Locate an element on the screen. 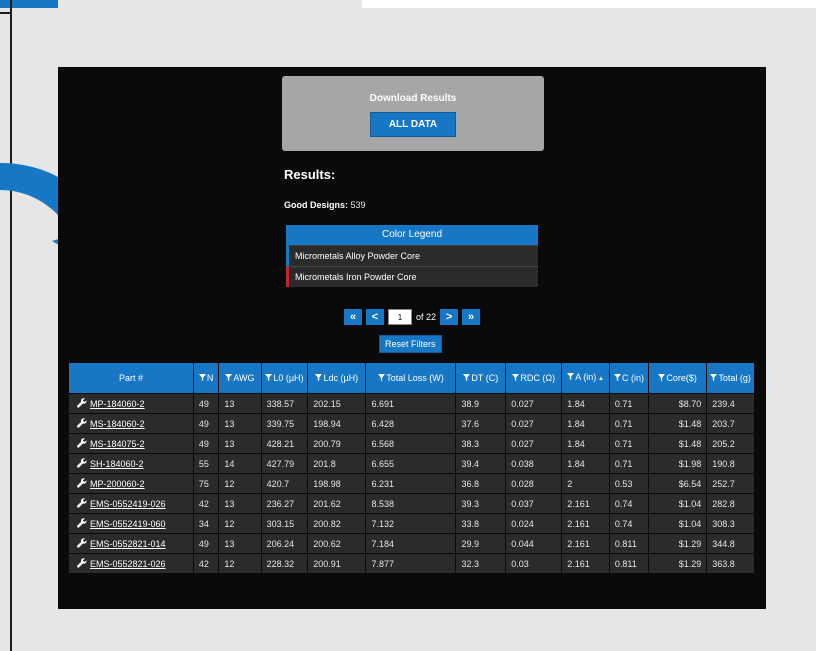  left-rule is located at coordinates (11, 325).